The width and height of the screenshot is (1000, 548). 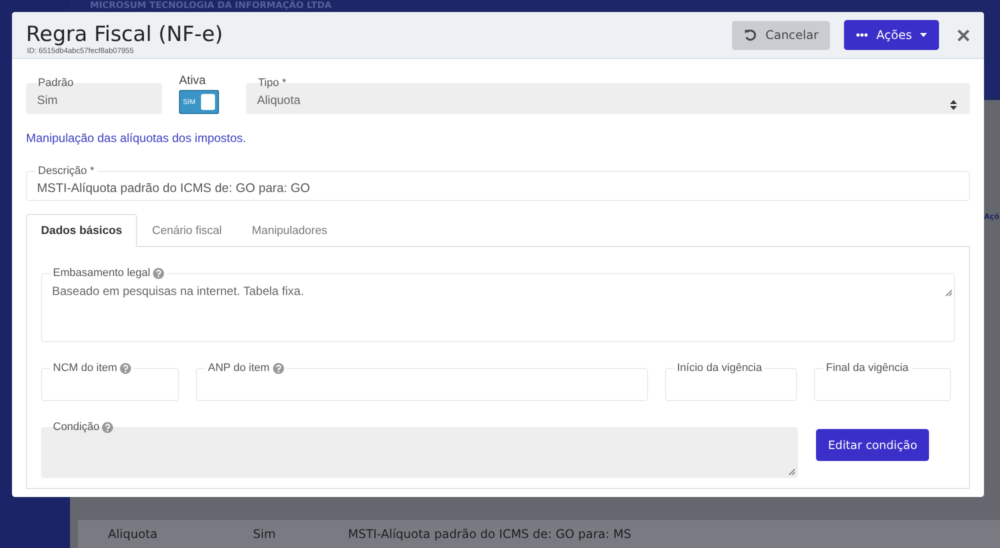 What do you see at coordinates (862, 35) in the screenshot?
I see `more-icon` at bounding box center [862, 35].